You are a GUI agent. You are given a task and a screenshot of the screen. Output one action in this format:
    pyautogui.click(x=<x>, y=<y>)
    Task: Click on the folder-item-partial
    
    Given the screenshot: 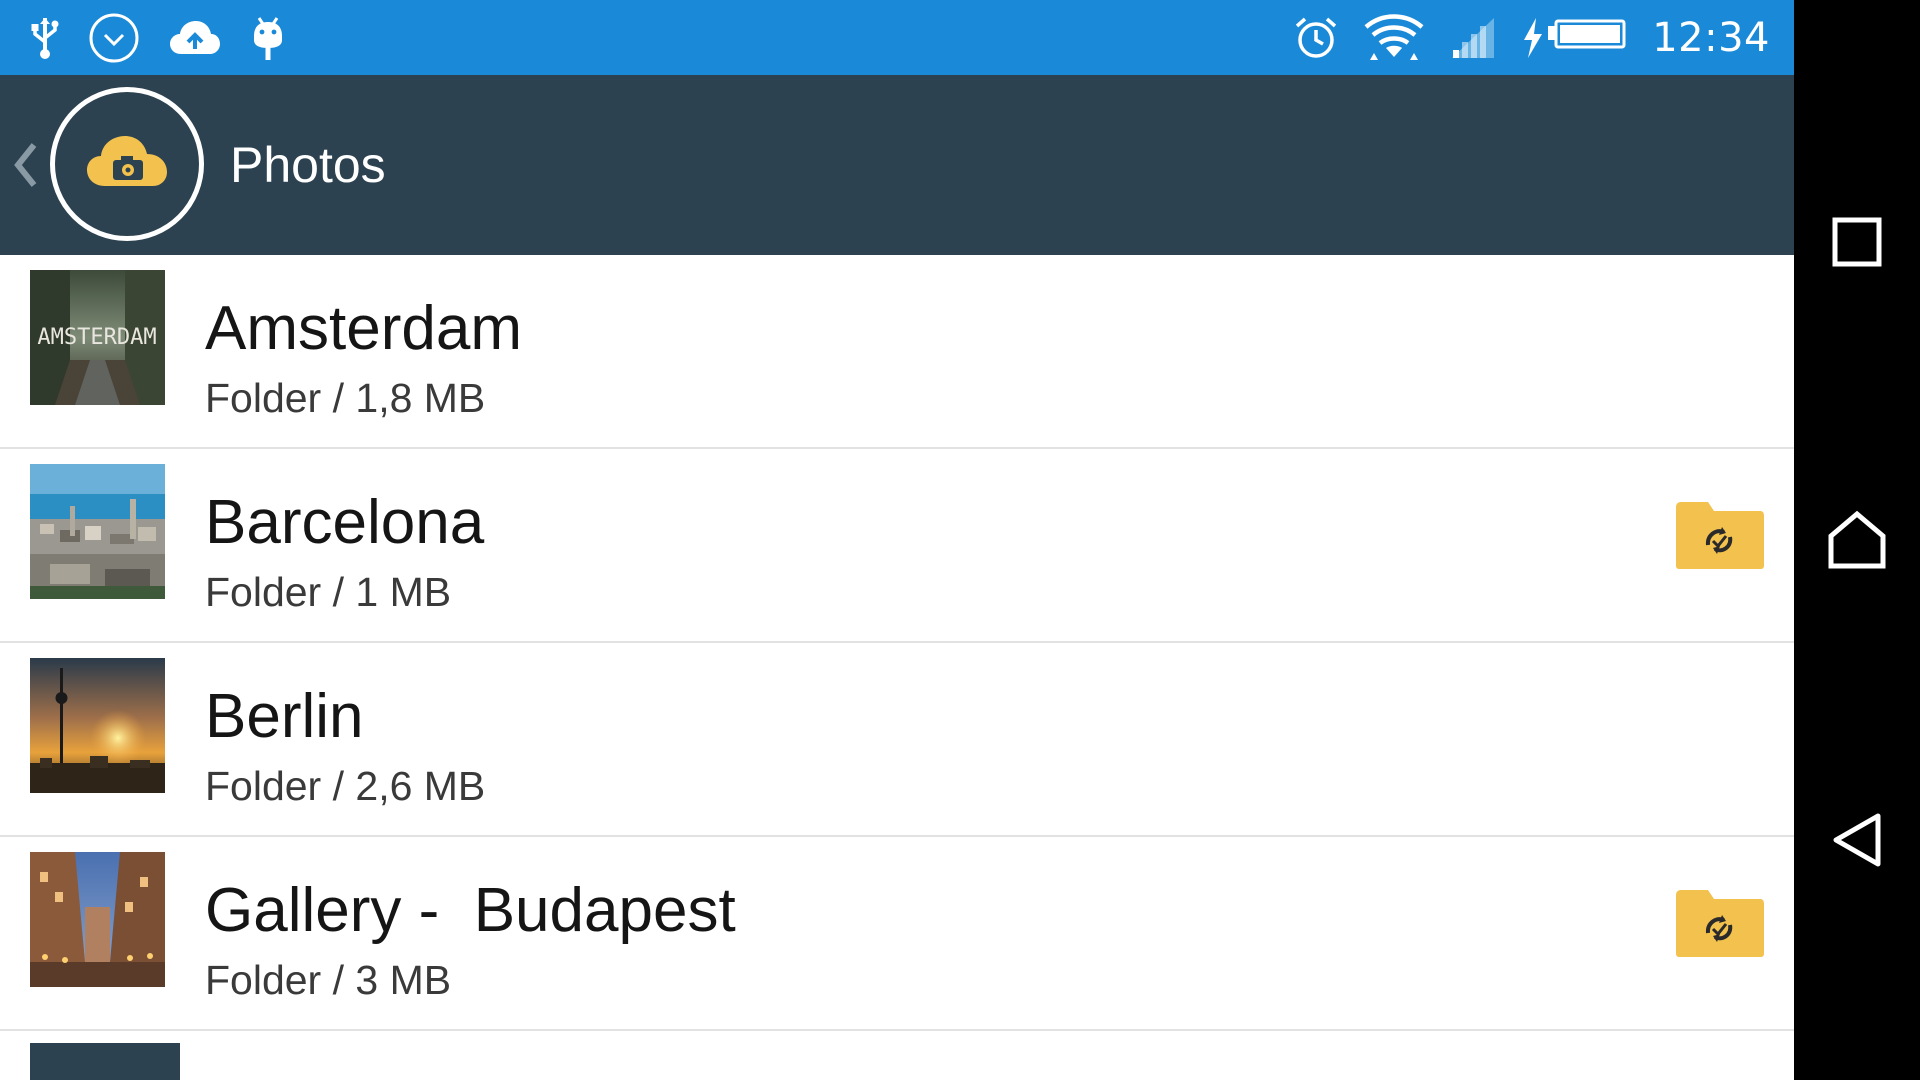 What is the action you would take?
    pyautogui.click(x=897, y=1055)
    